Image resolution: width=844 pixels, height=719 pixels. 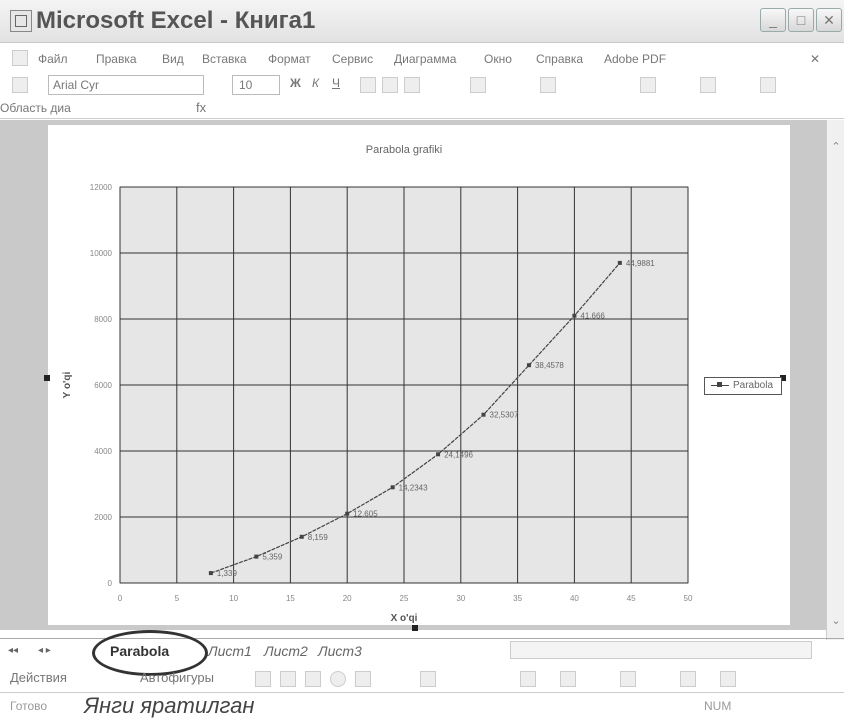 What do you see at coordinates (528, 679) in the screenshot?
I see `line-color-icon` at bounding box center [528, 679].